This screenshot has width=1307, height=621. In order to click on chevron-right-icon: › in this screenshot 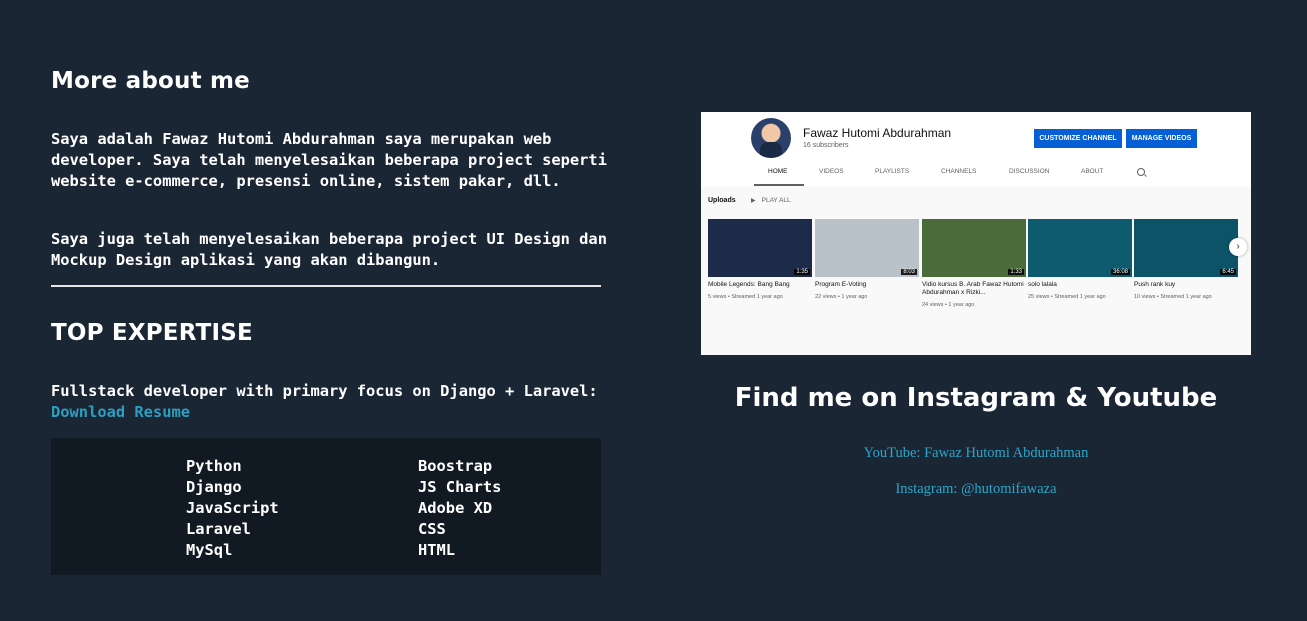, I will do `click(1238, 247)`.